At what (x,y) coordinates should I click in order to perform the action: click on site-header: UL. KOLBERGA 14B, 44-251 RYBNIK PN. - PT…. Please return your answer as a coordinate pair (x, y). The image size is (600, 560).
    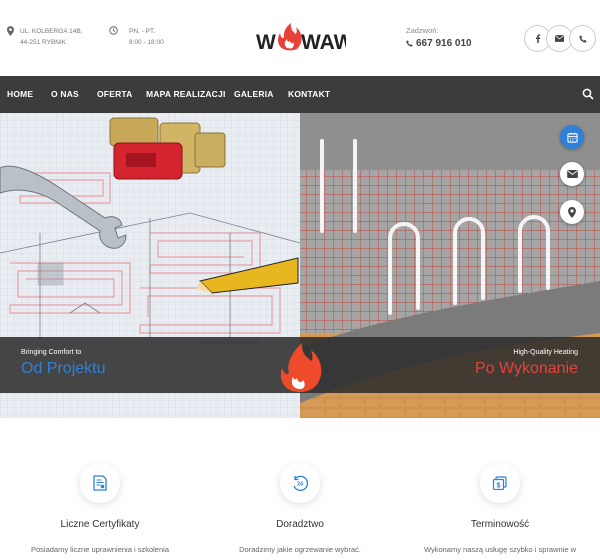
    Looking at the image, I should click on (300, 38).